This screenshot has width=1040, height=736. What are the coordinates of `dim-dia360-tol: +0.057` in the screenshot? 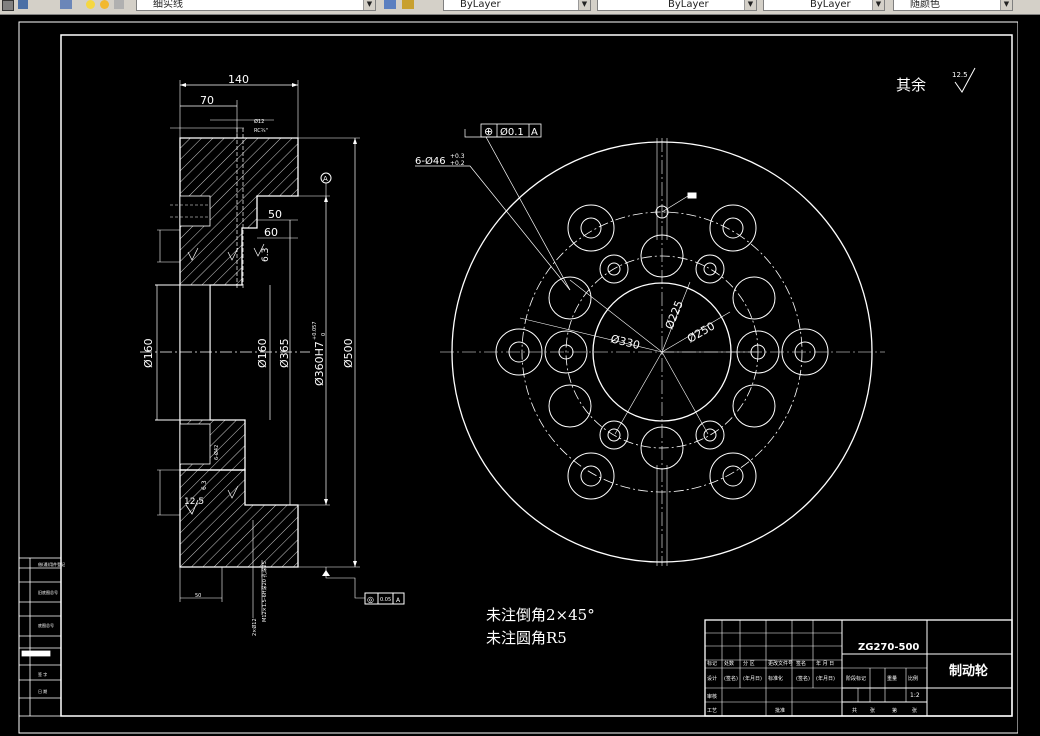 It's located at (315, 330).